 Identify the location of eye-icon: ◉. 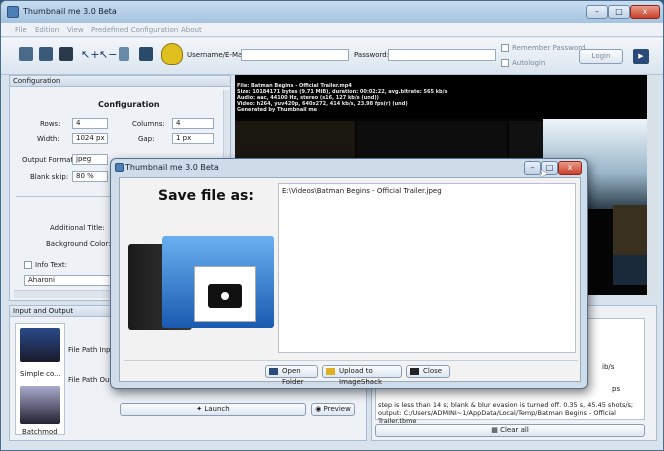
(319, 409).